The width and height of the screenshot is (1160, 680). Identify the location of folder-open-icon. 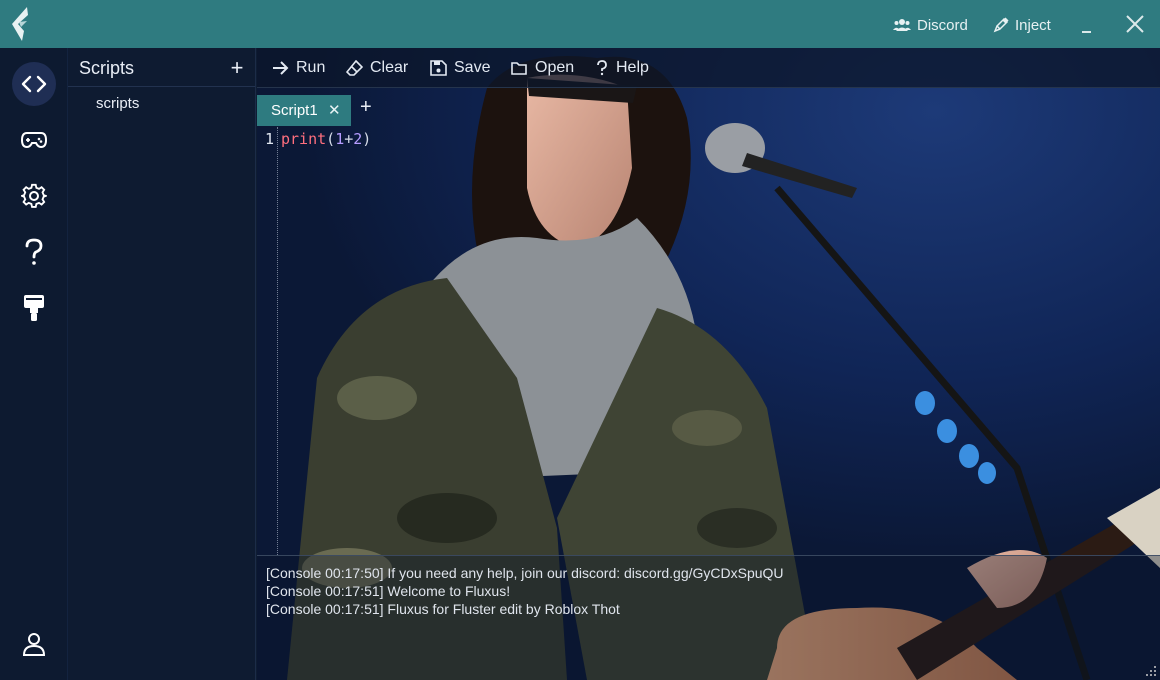
(519, 68).